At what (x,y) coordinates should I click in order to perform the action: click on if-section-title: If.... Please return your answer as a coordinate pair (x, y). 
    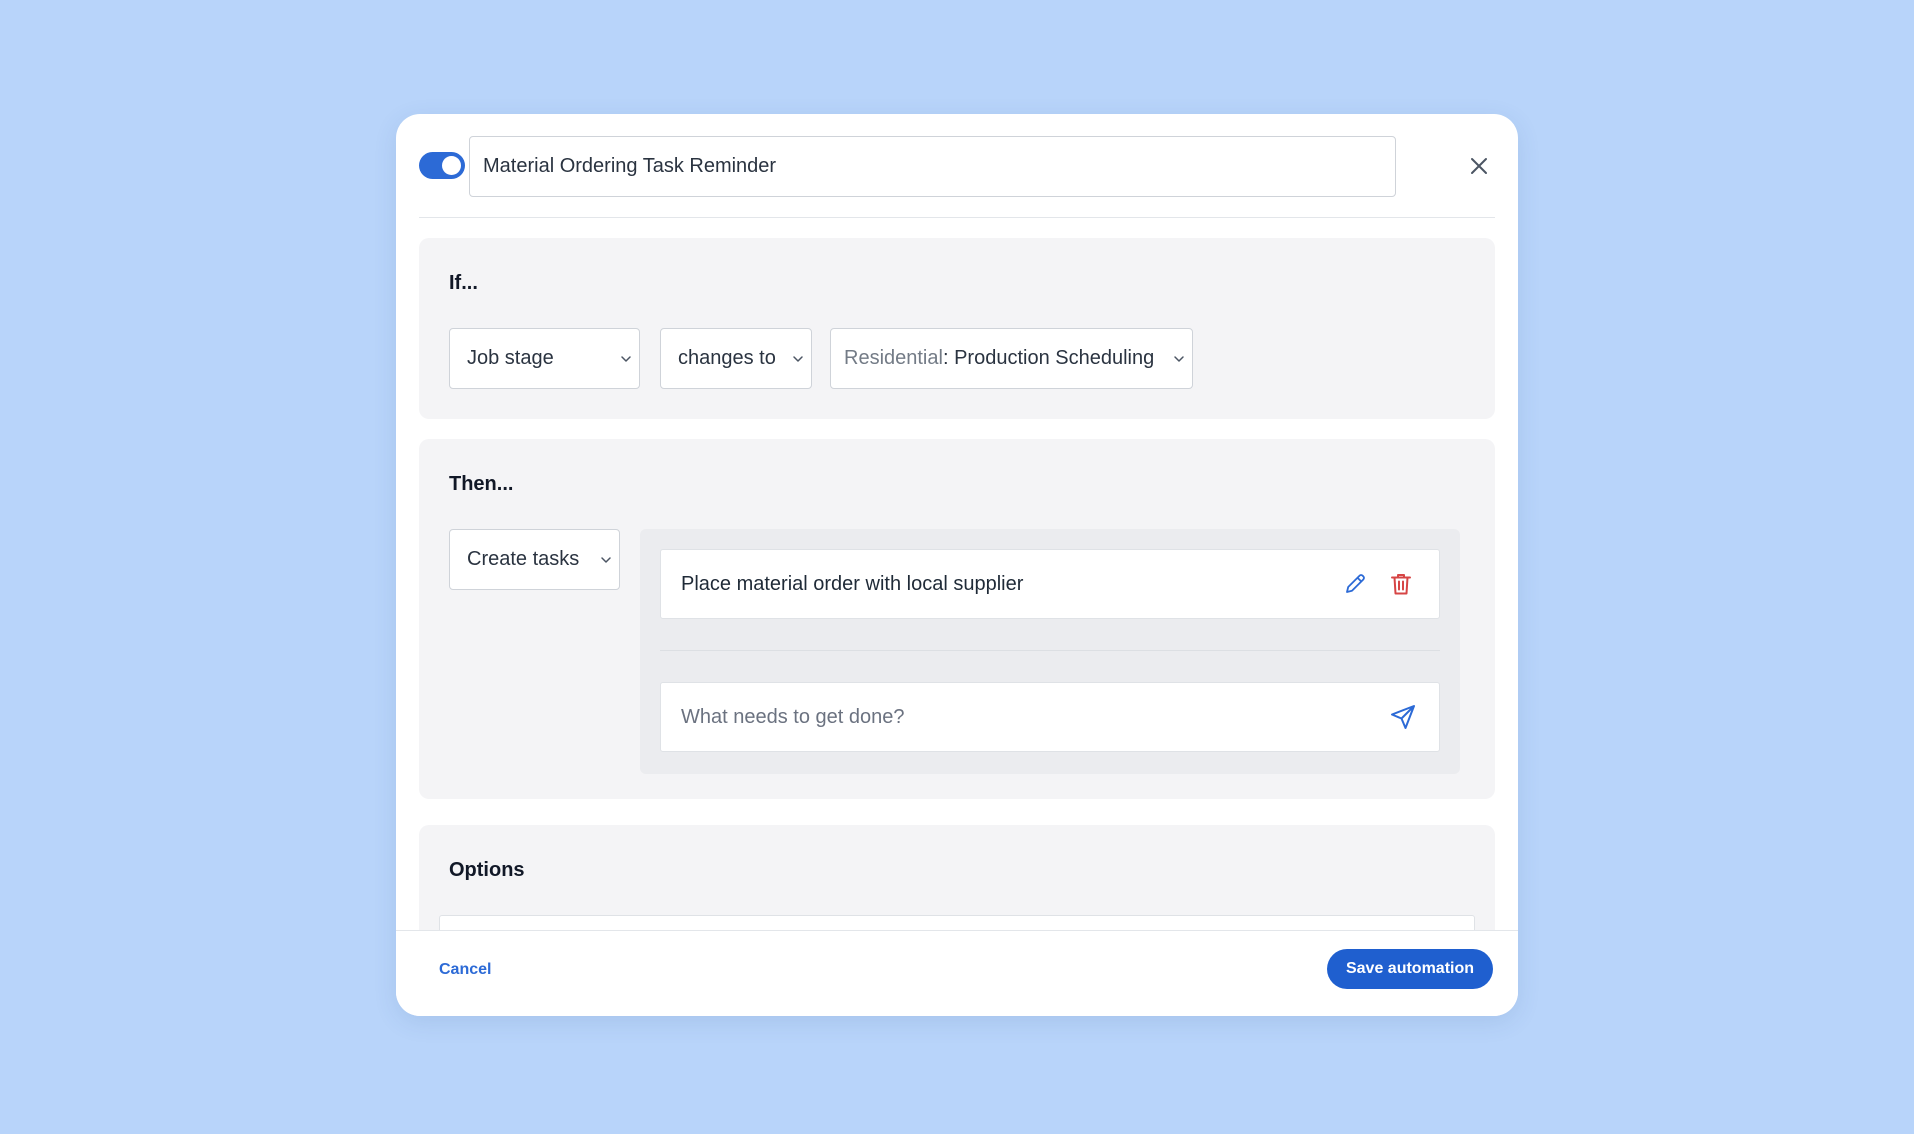
    Looking at the image, I should click on (463, 283).